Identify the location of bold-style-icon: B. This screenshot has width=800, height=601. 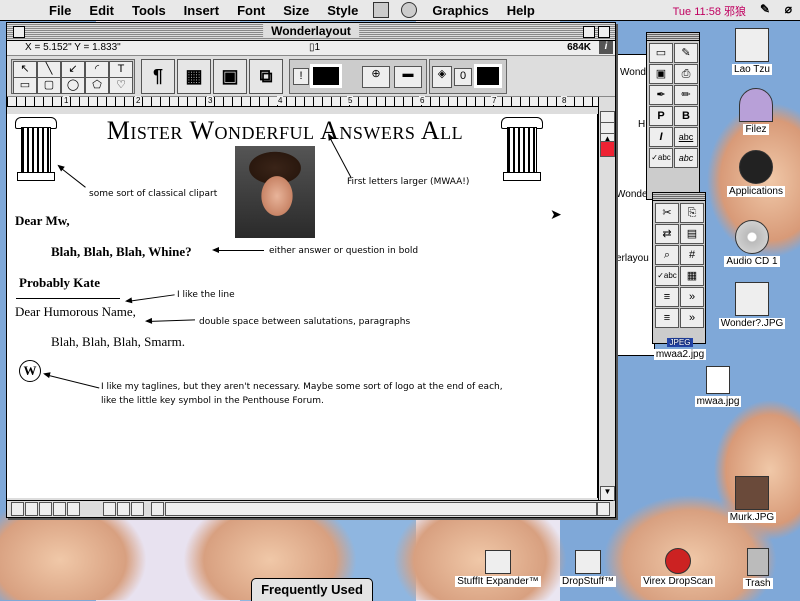
(686, 116).